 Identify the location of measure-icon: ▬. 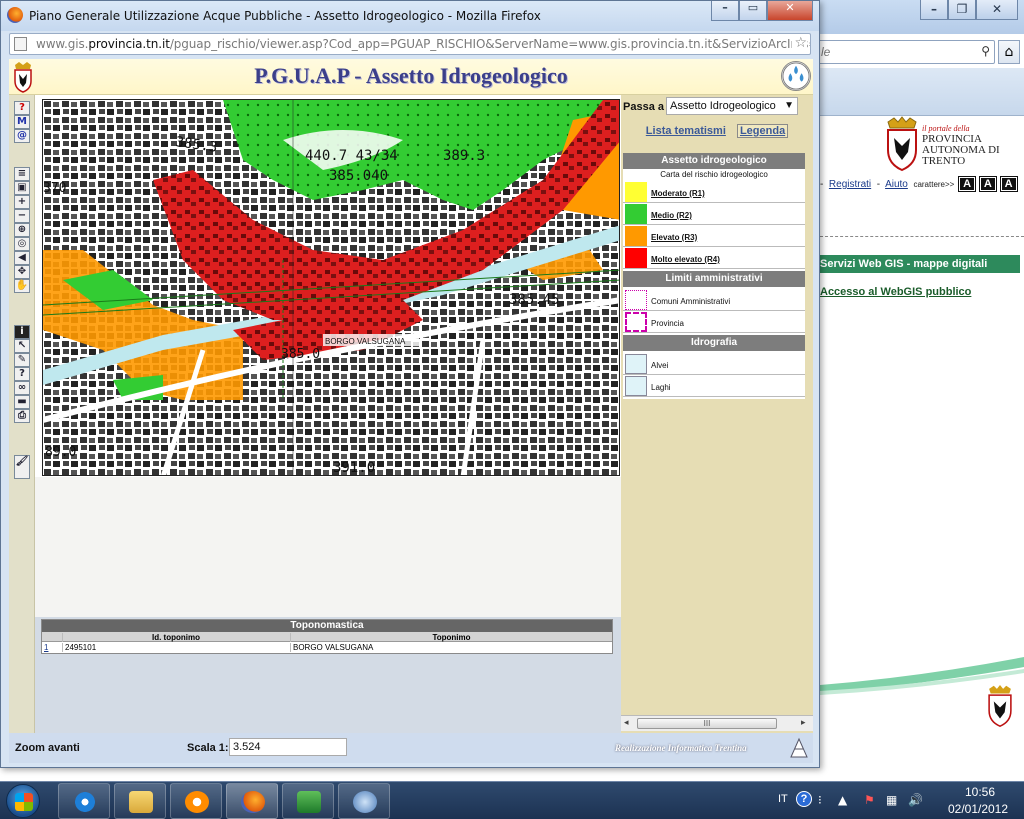
(22, 402).